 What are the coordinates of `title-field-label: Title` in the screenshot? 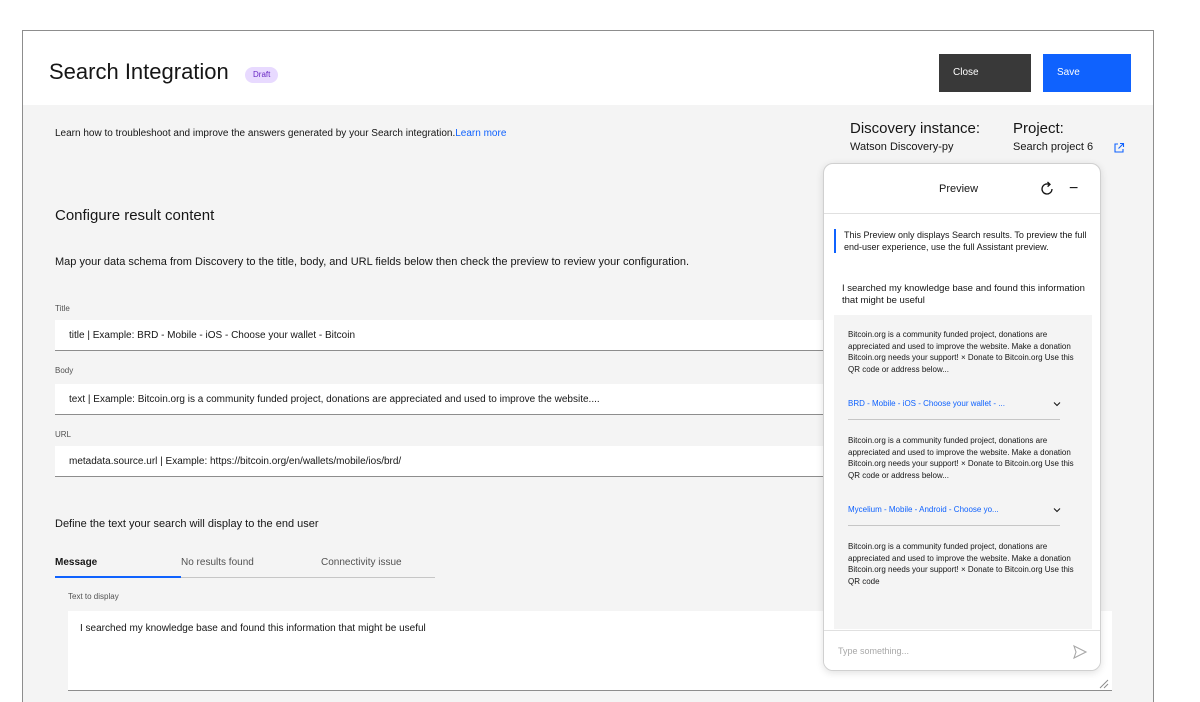 It's located at (62, 308).